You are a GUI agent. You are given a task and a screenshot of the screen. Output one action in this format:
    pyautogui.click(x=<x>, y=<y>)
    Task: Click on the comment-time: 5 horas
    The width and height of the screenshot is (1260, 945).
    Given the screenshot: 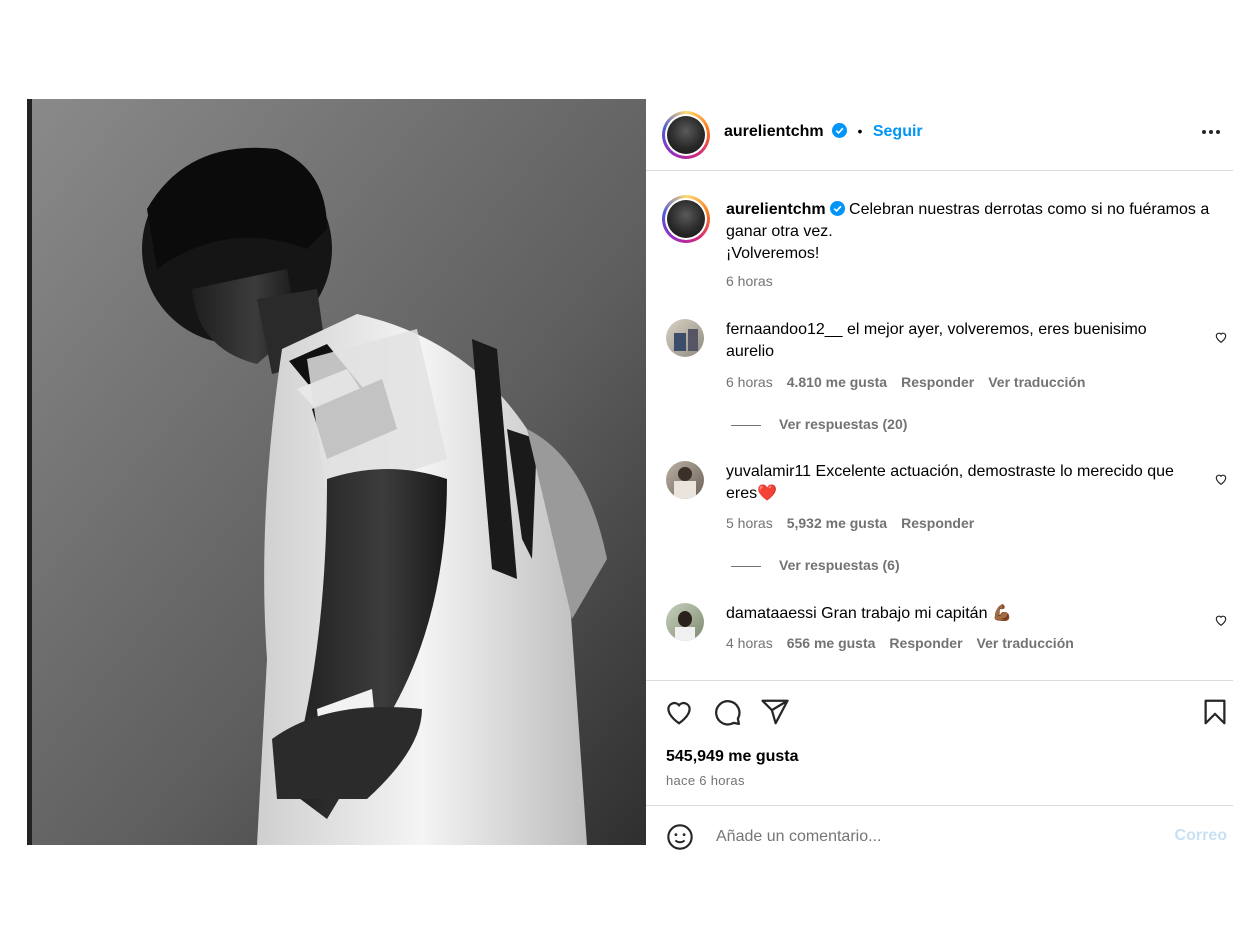 What is the action you would take?
    pyautogui.click(x=749, y=523)
    